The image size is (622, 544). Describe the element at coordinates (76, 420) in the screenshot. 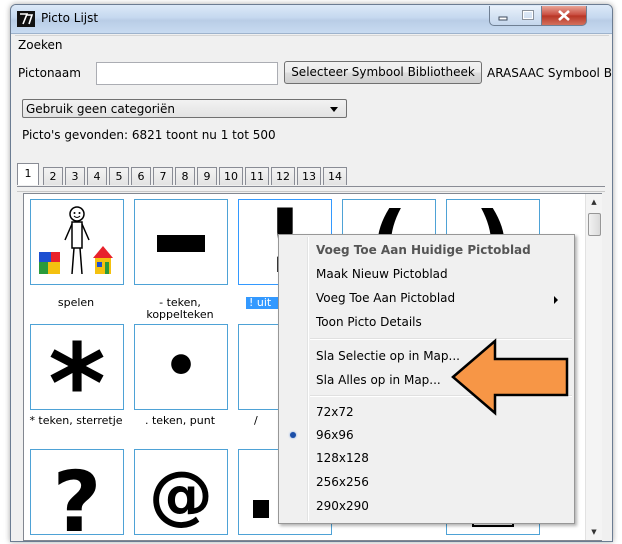

I see `picto-caption: * teken, sterretje` at that location.